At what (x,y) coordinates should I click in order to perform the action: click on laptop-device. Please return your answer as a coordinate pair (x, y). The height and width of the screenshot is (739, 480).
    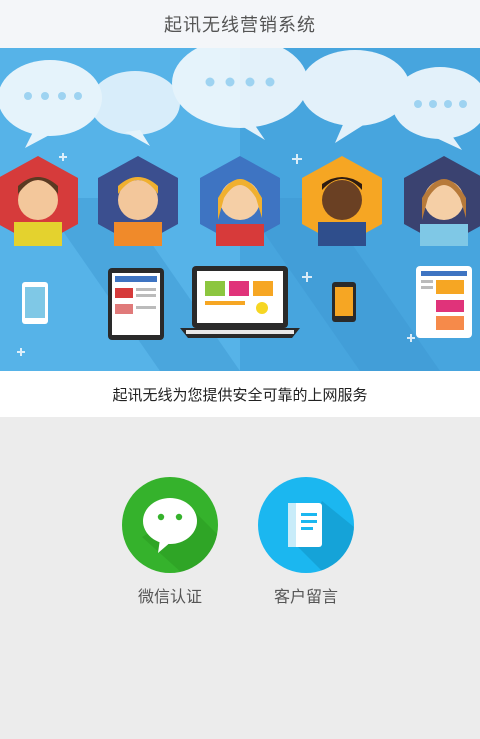
    Looking at the image, I should click on (240, 302).